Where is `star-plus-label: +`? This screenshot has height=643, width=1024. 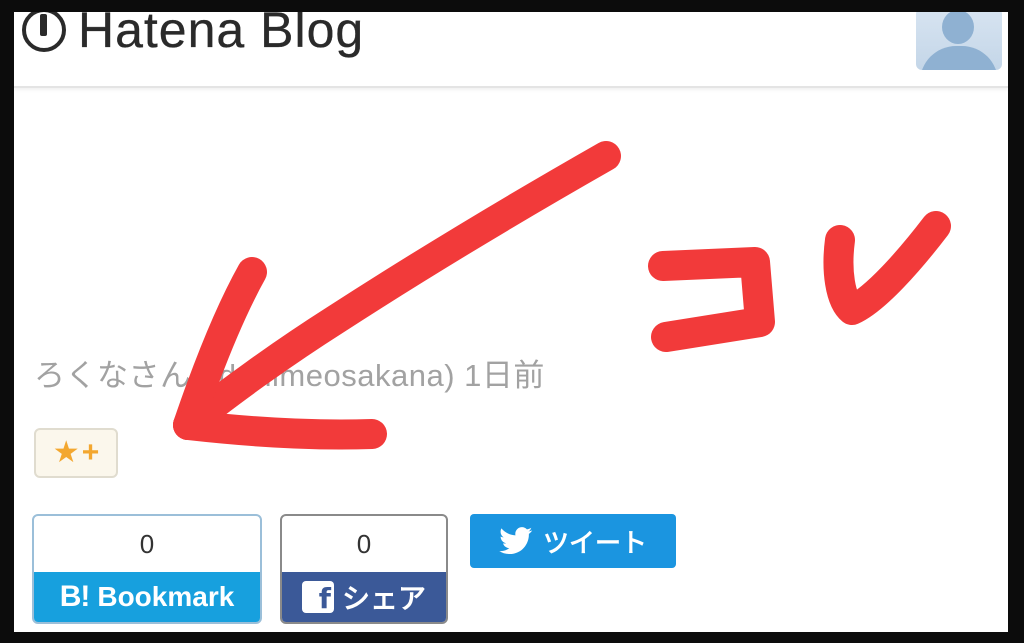 star-plus-label: + is located at coordinates (90, 452).